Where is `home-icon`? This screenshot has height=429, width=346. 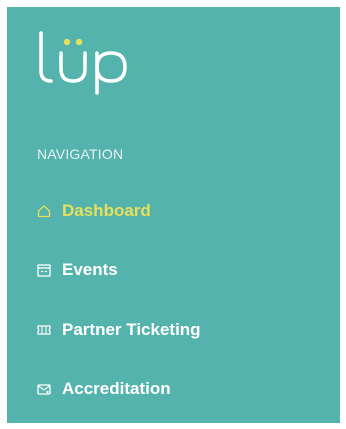 home-icon is located at coordinates (44, 211).